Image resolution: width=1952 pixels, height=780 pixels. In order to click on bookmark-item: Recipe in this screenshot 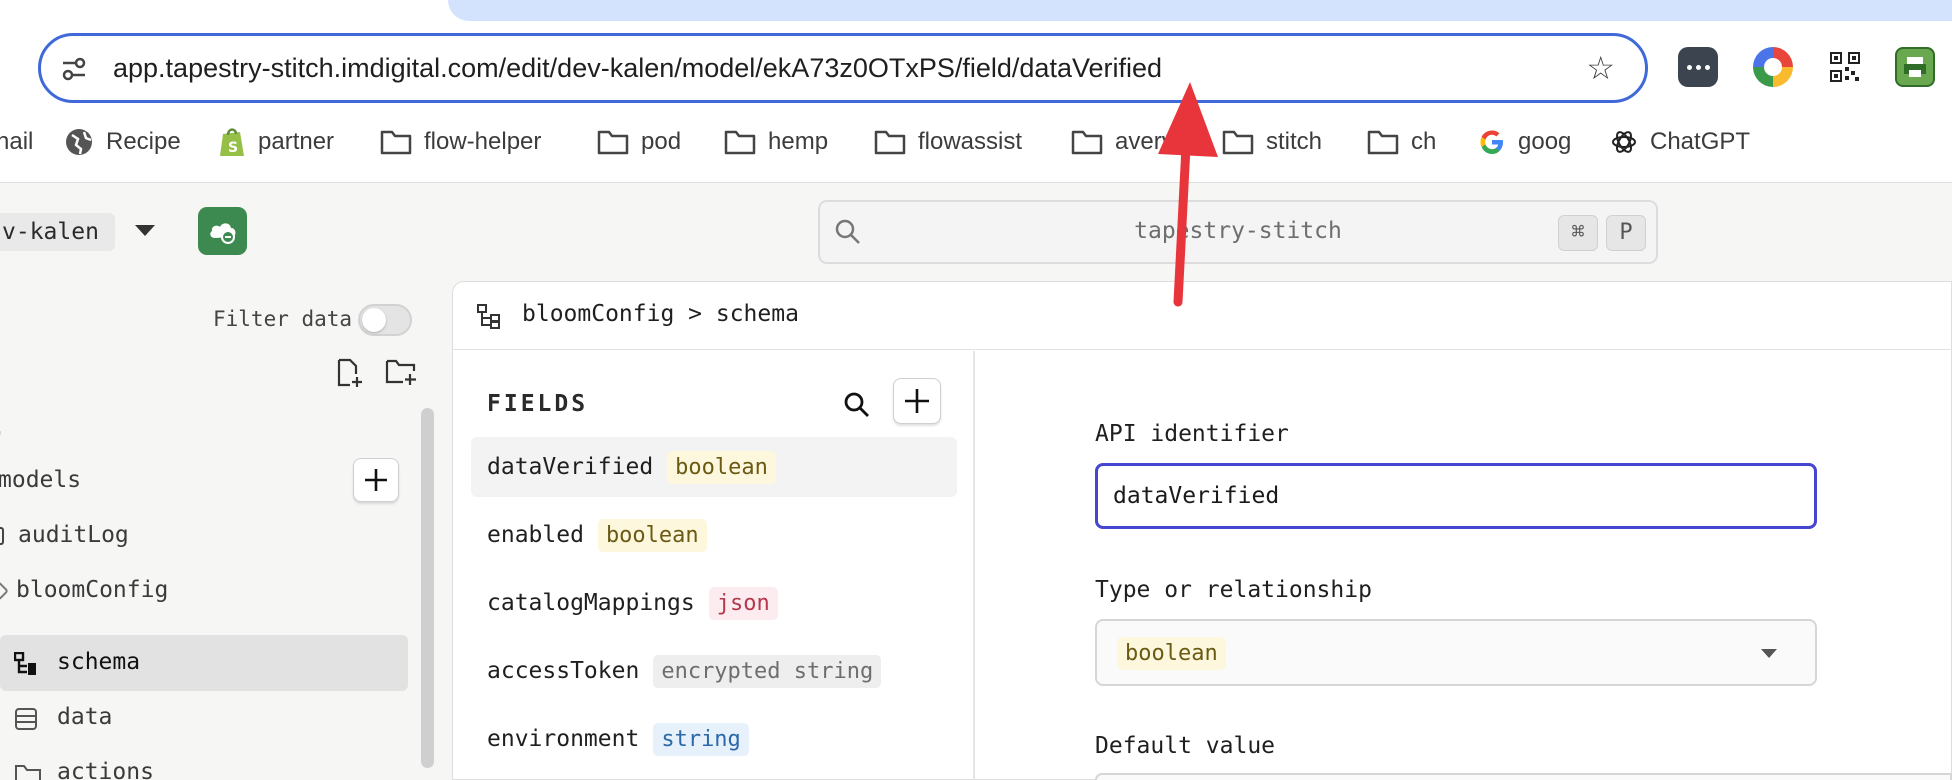, I will do `click(122, 142)`.